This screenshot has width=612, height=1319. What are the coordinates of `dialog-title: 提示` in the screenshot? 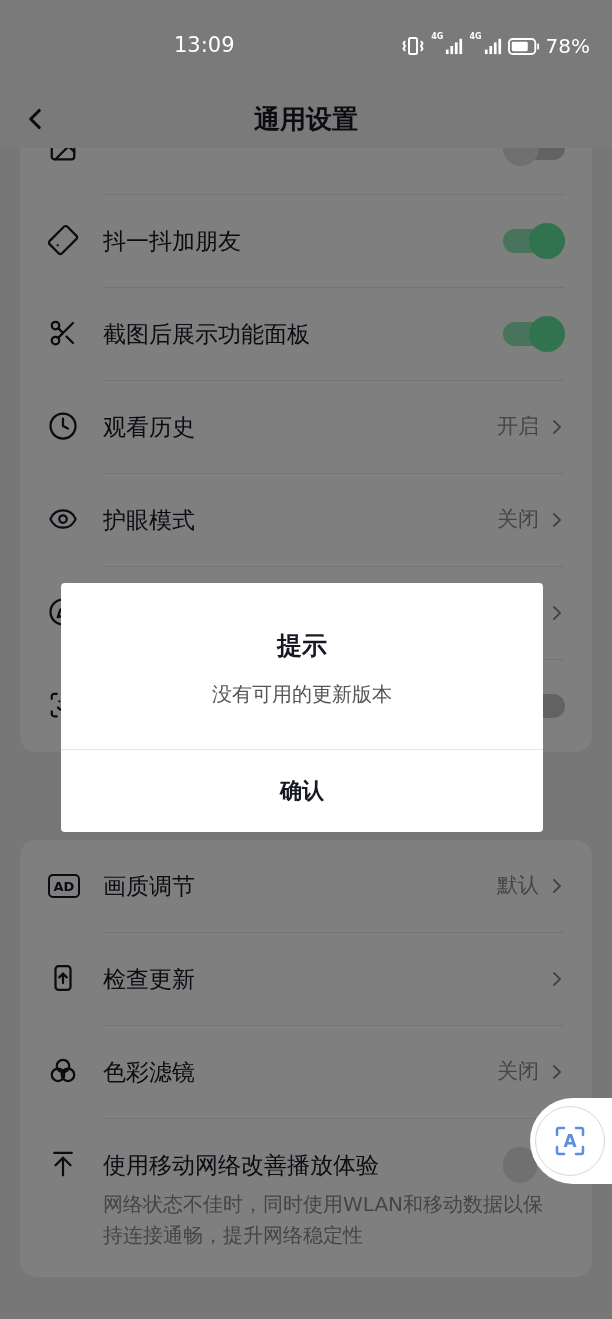 It's located at (302, 646).